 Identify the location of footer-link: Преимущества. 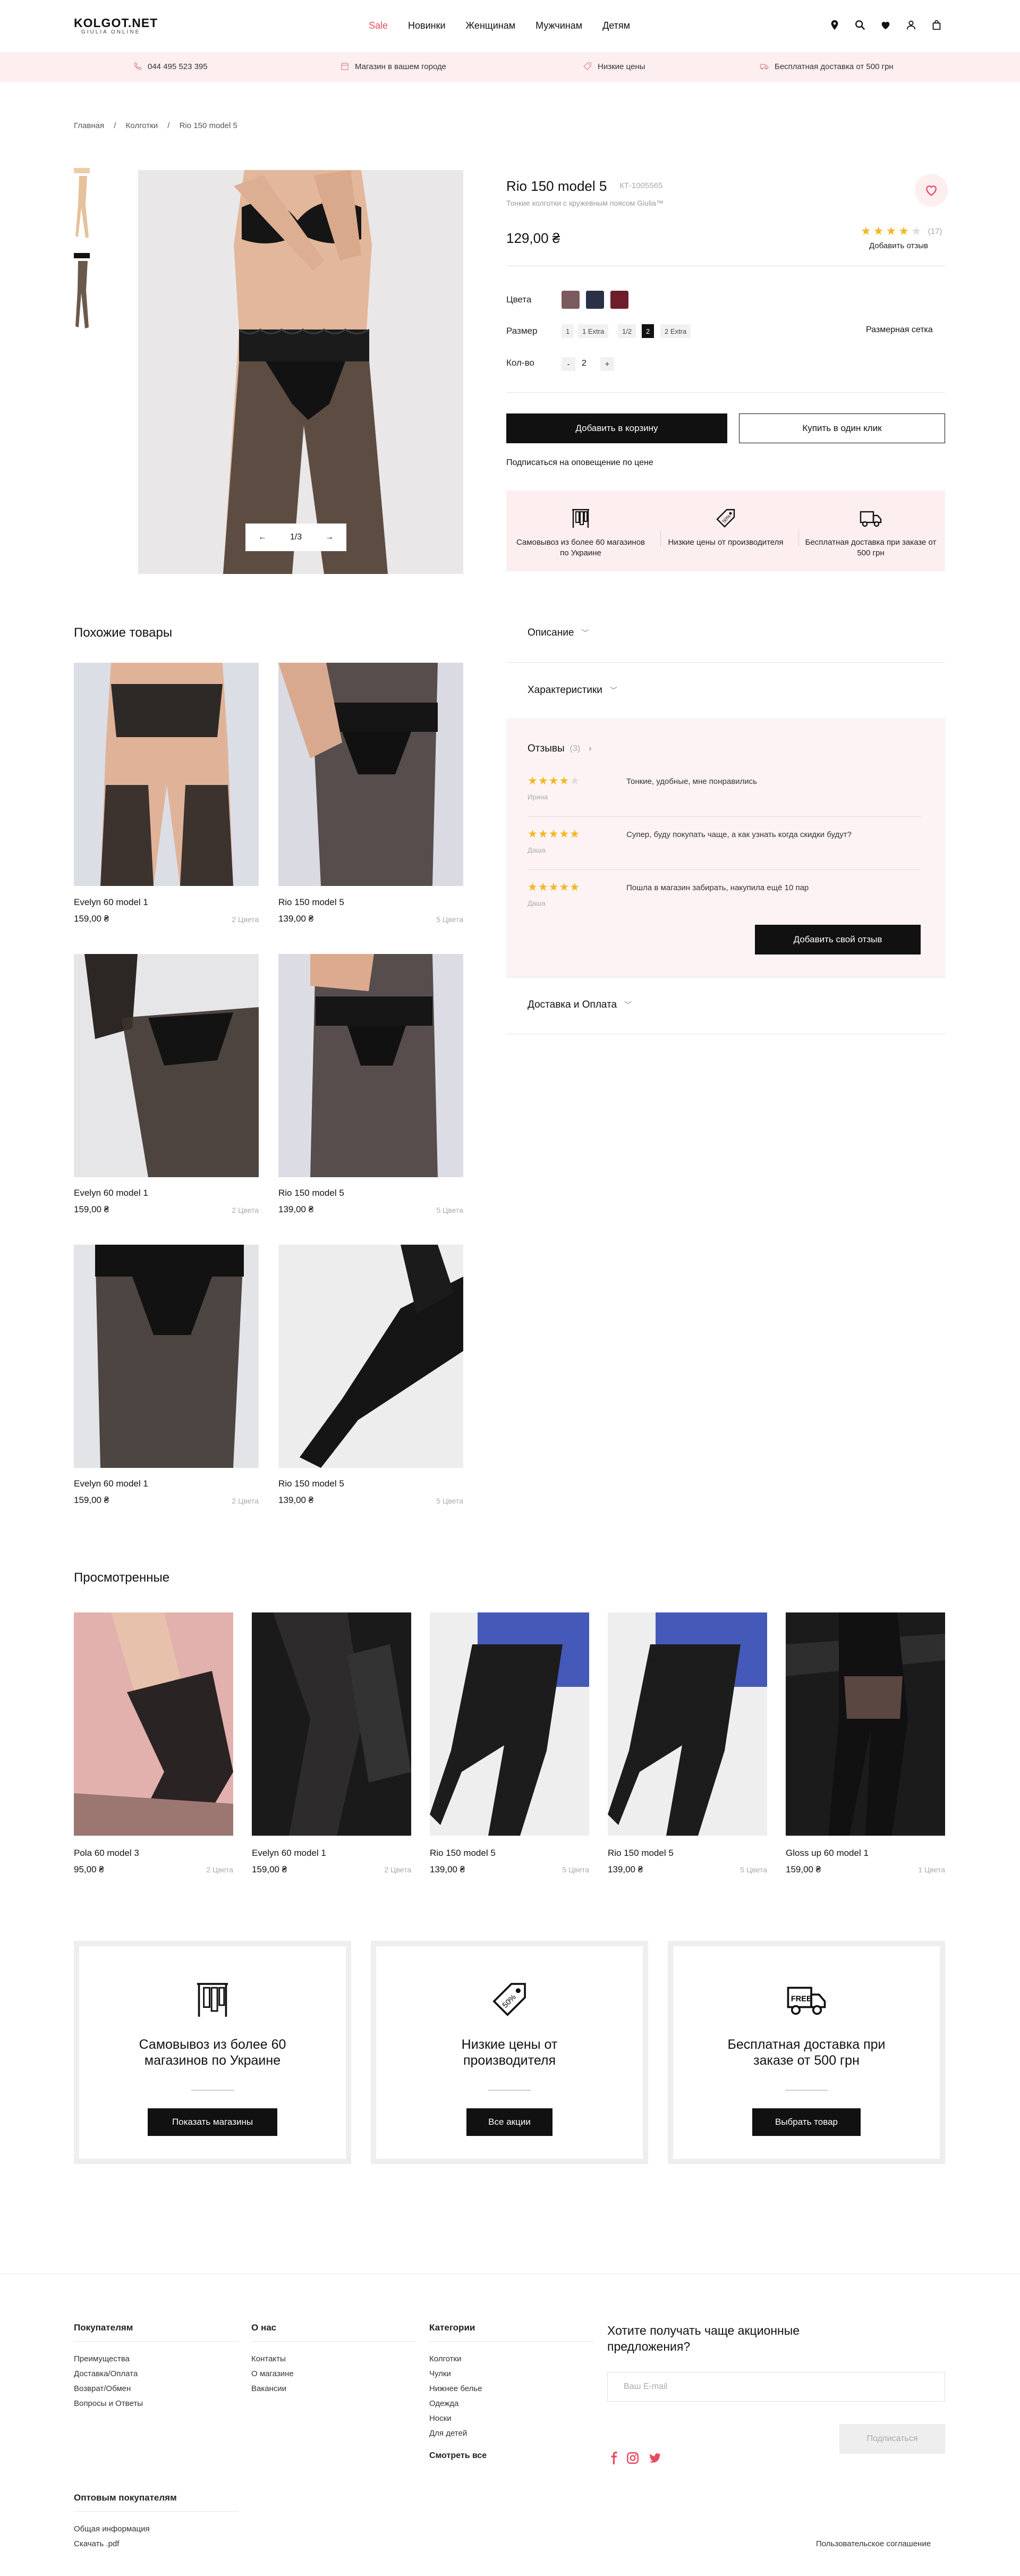
(102, 2358).